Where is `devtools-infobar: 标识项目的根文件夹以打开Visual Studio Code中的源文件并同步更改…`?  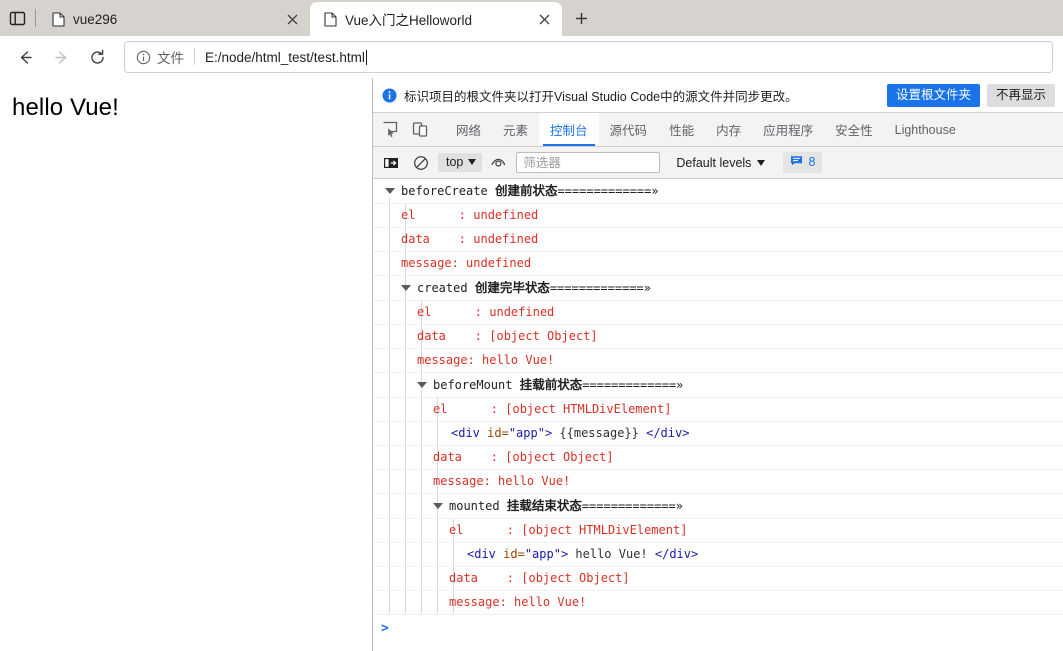 devtools-infobar: 标识项目的根文件夹以打开Visual Studio Code中的源文件并同步更改… is located at coordinates (718, 95).